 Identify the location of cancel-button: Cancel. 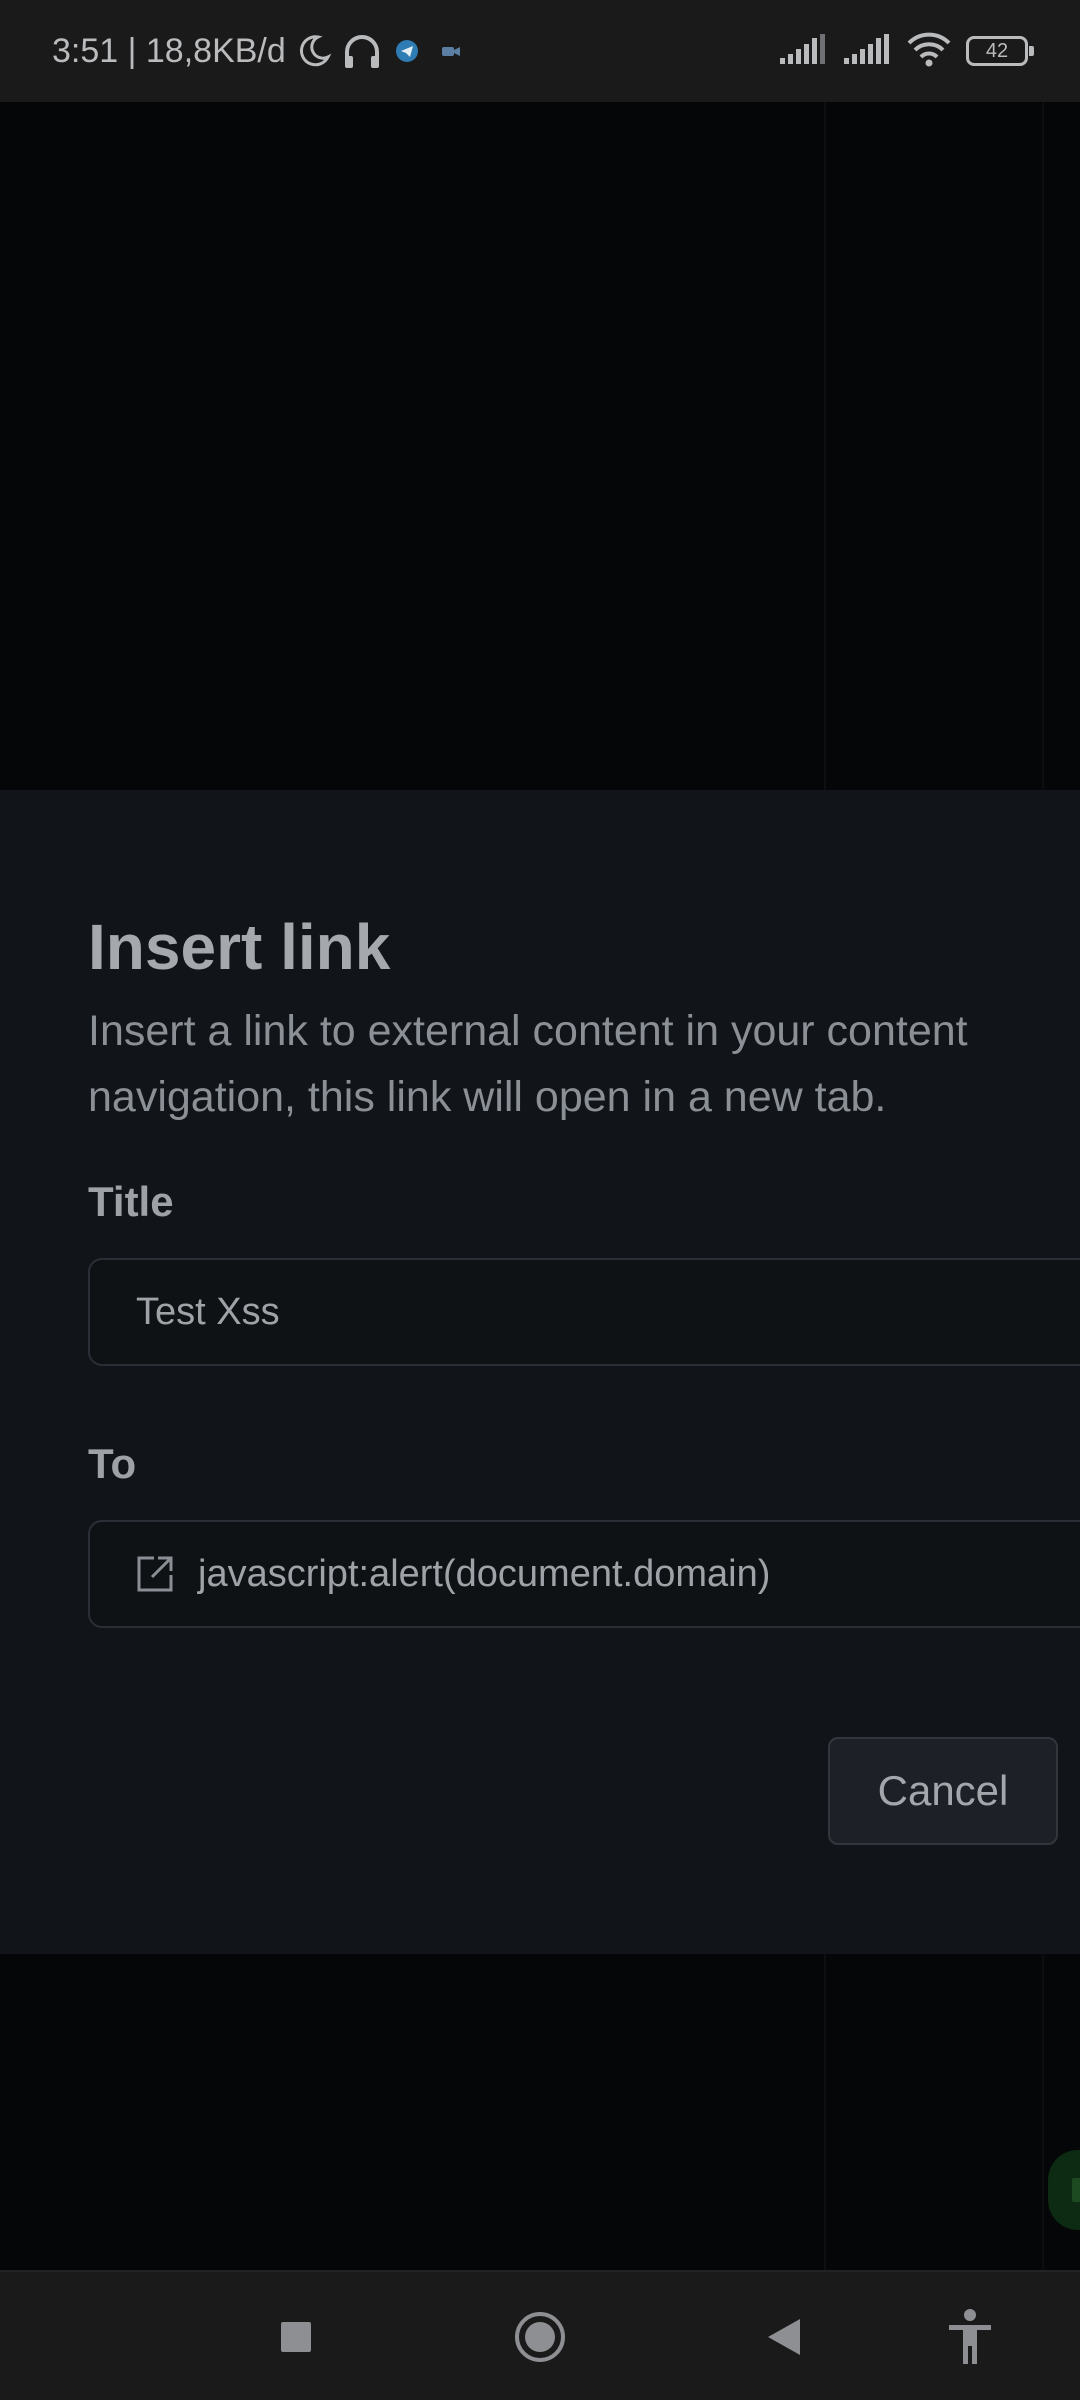
(943, 1791).